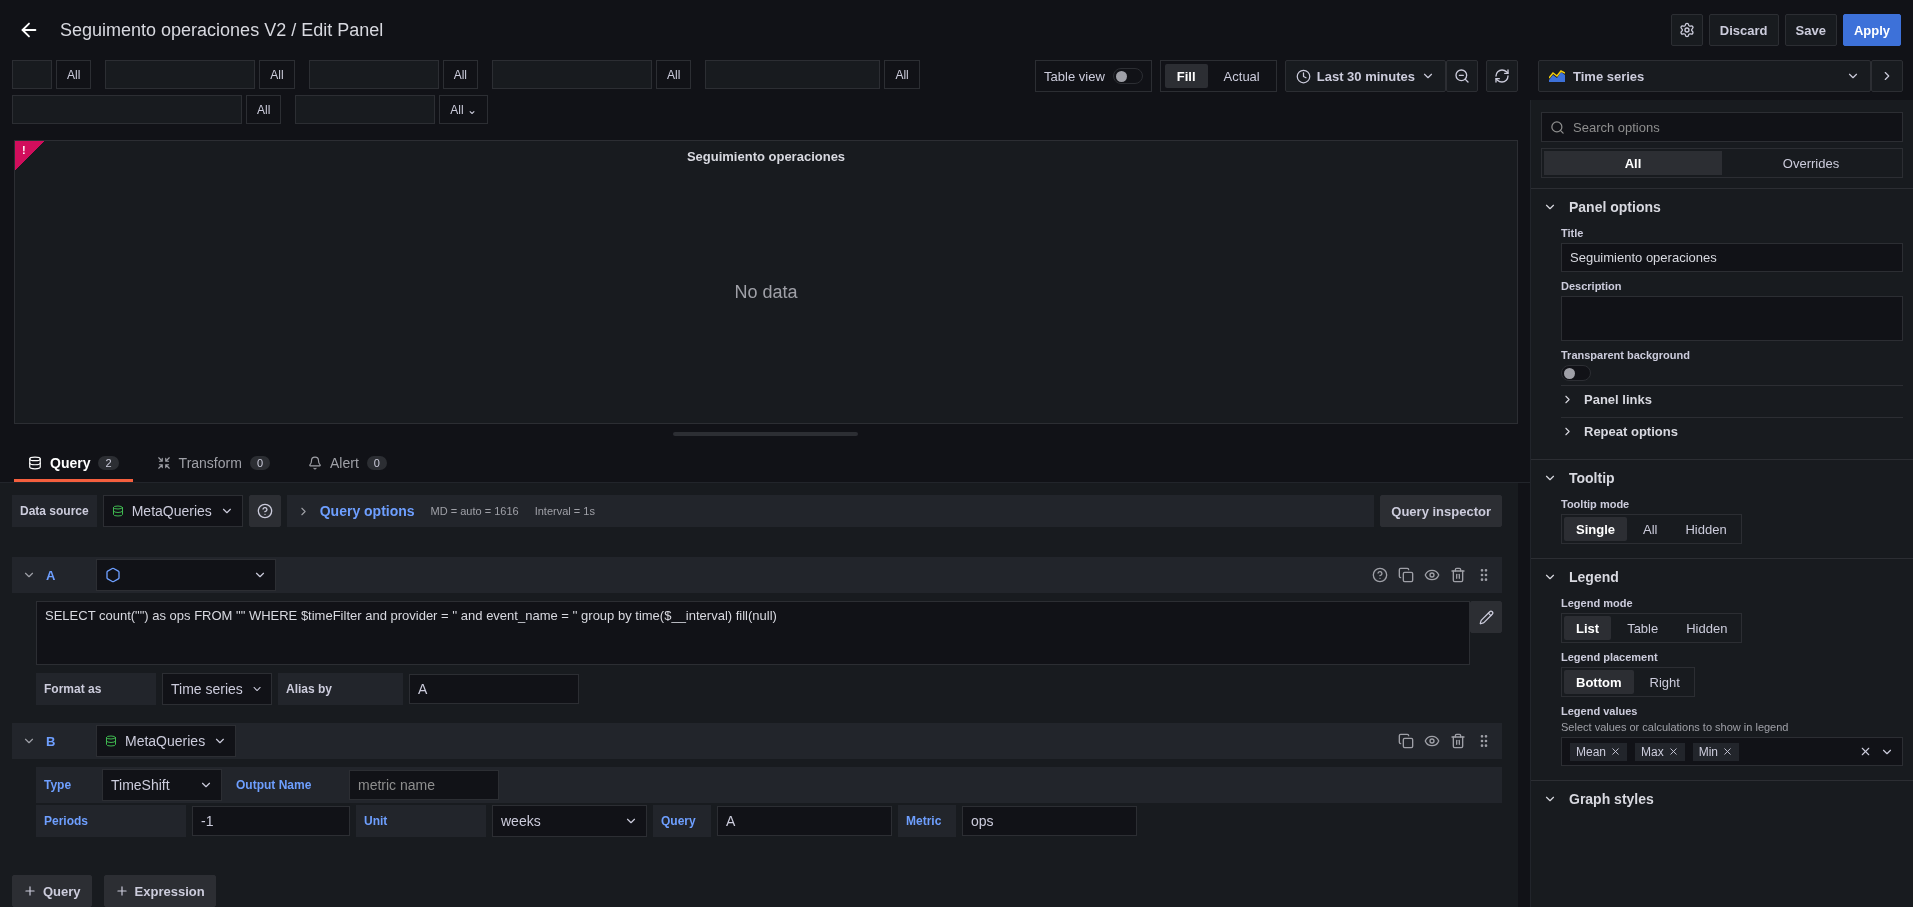 The image size is (1913, 907). Describe the element at coordinates (1732, 318) in the screenshot. I see `description-field` at that location.